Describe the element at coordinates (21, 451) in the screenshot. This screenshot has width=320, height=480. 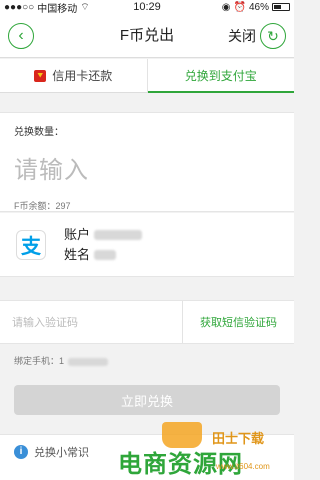
I see `info-icon: i` at that location.